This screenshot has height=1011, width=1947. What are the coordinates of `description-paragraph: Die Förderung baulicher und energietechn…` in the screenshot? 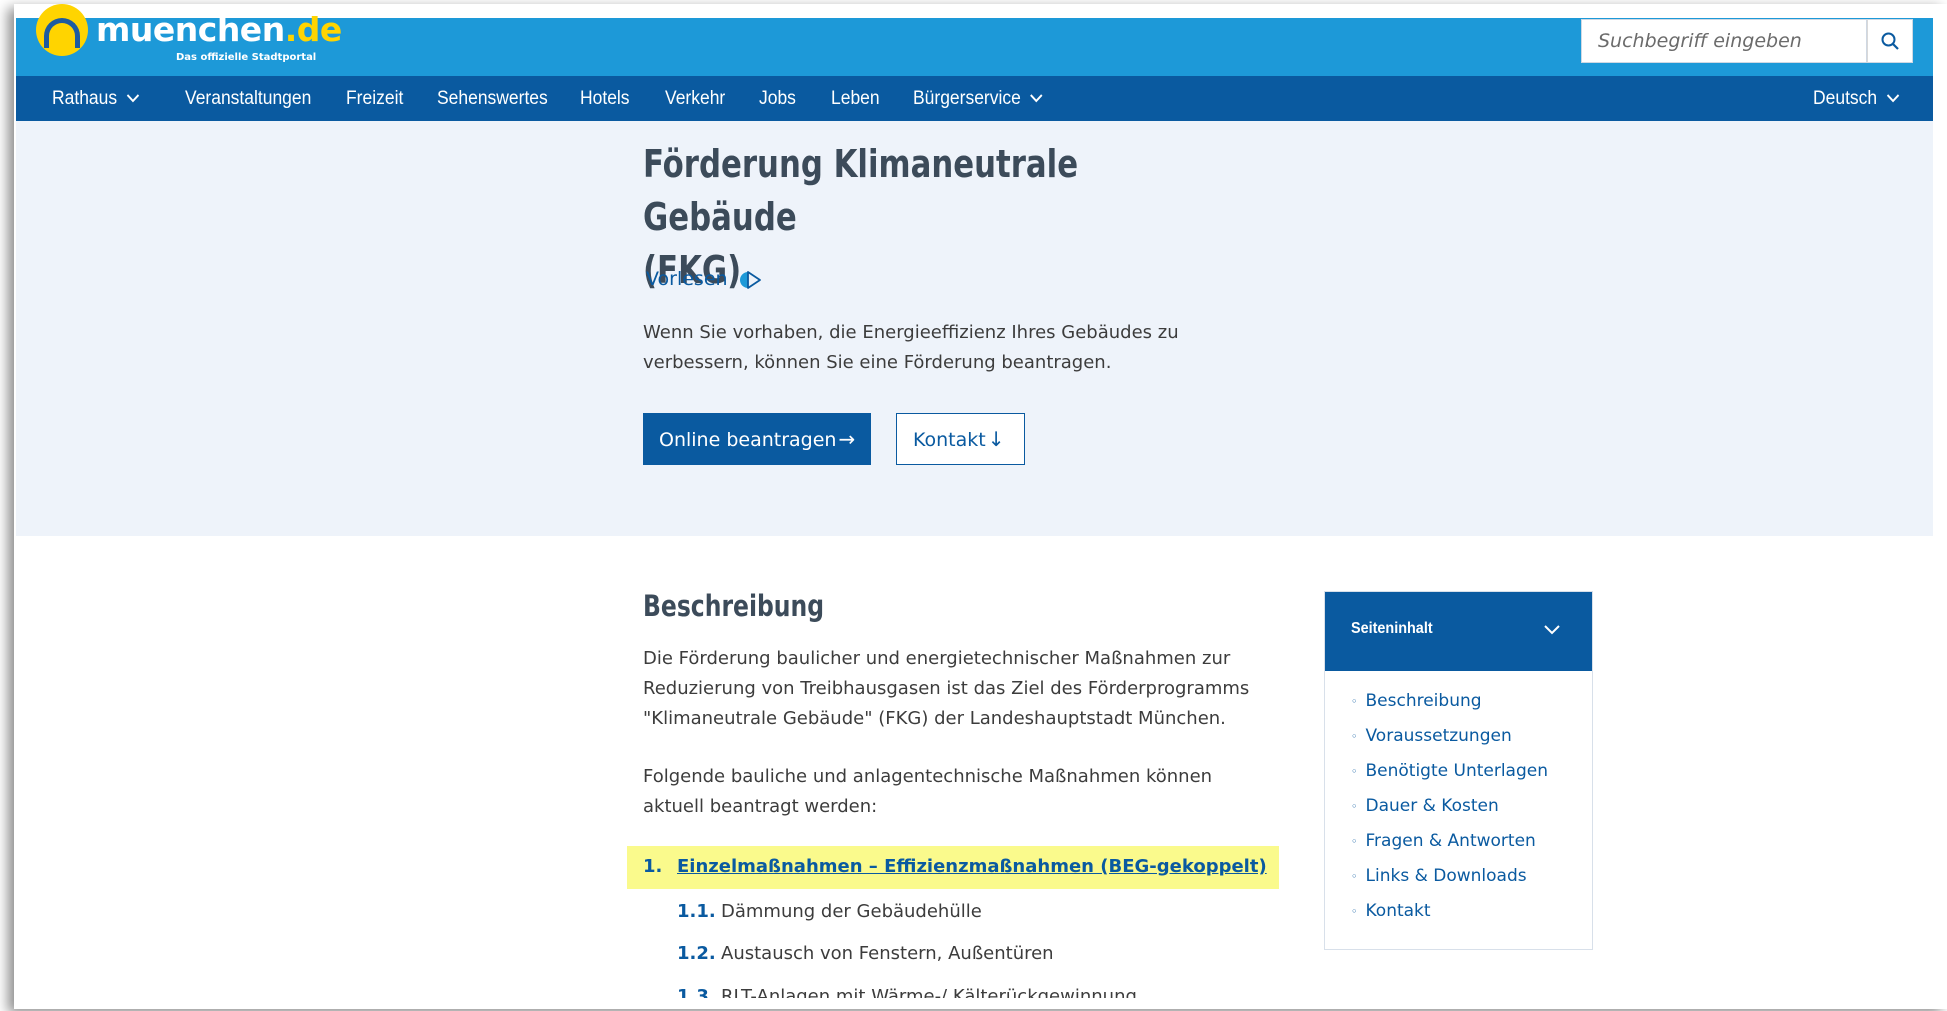 It's located at (946, 688).